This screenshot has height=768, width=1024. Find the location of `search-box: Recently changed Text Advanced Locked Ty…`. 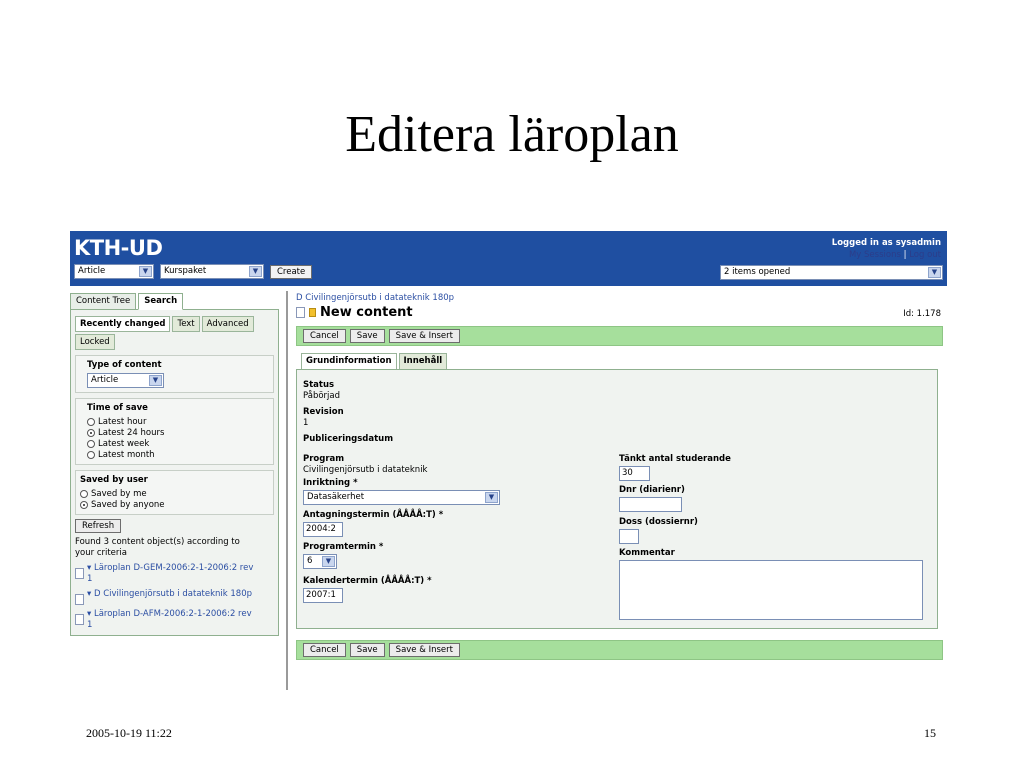

search-box: Recently changed Text Advanced Locked Ty… is located at coordinates (174, 472).